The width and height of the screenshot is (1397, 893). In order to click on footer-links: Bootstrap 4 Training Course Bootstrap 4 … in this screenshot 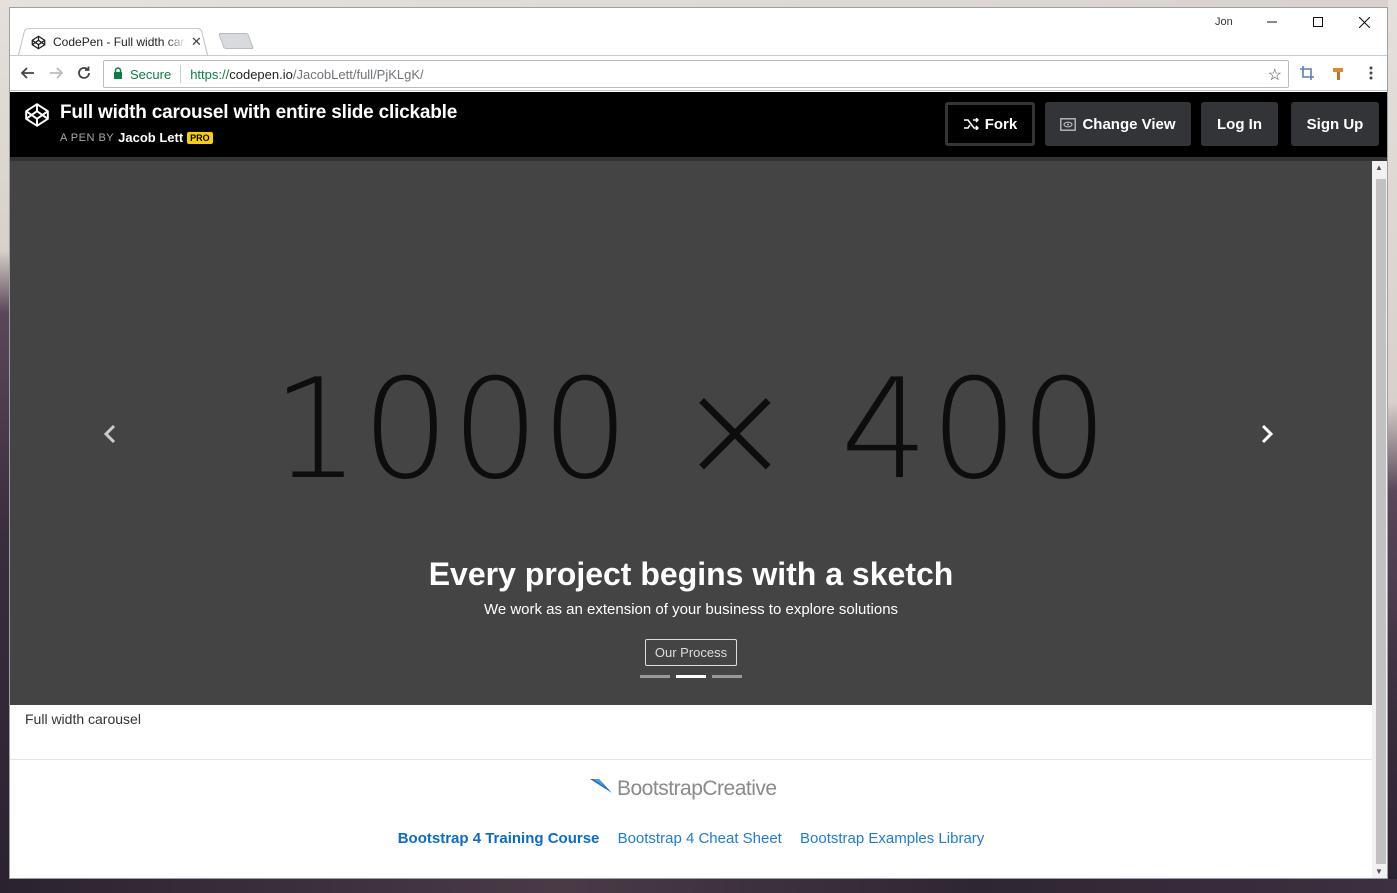, I will do `click(691, 838)`.